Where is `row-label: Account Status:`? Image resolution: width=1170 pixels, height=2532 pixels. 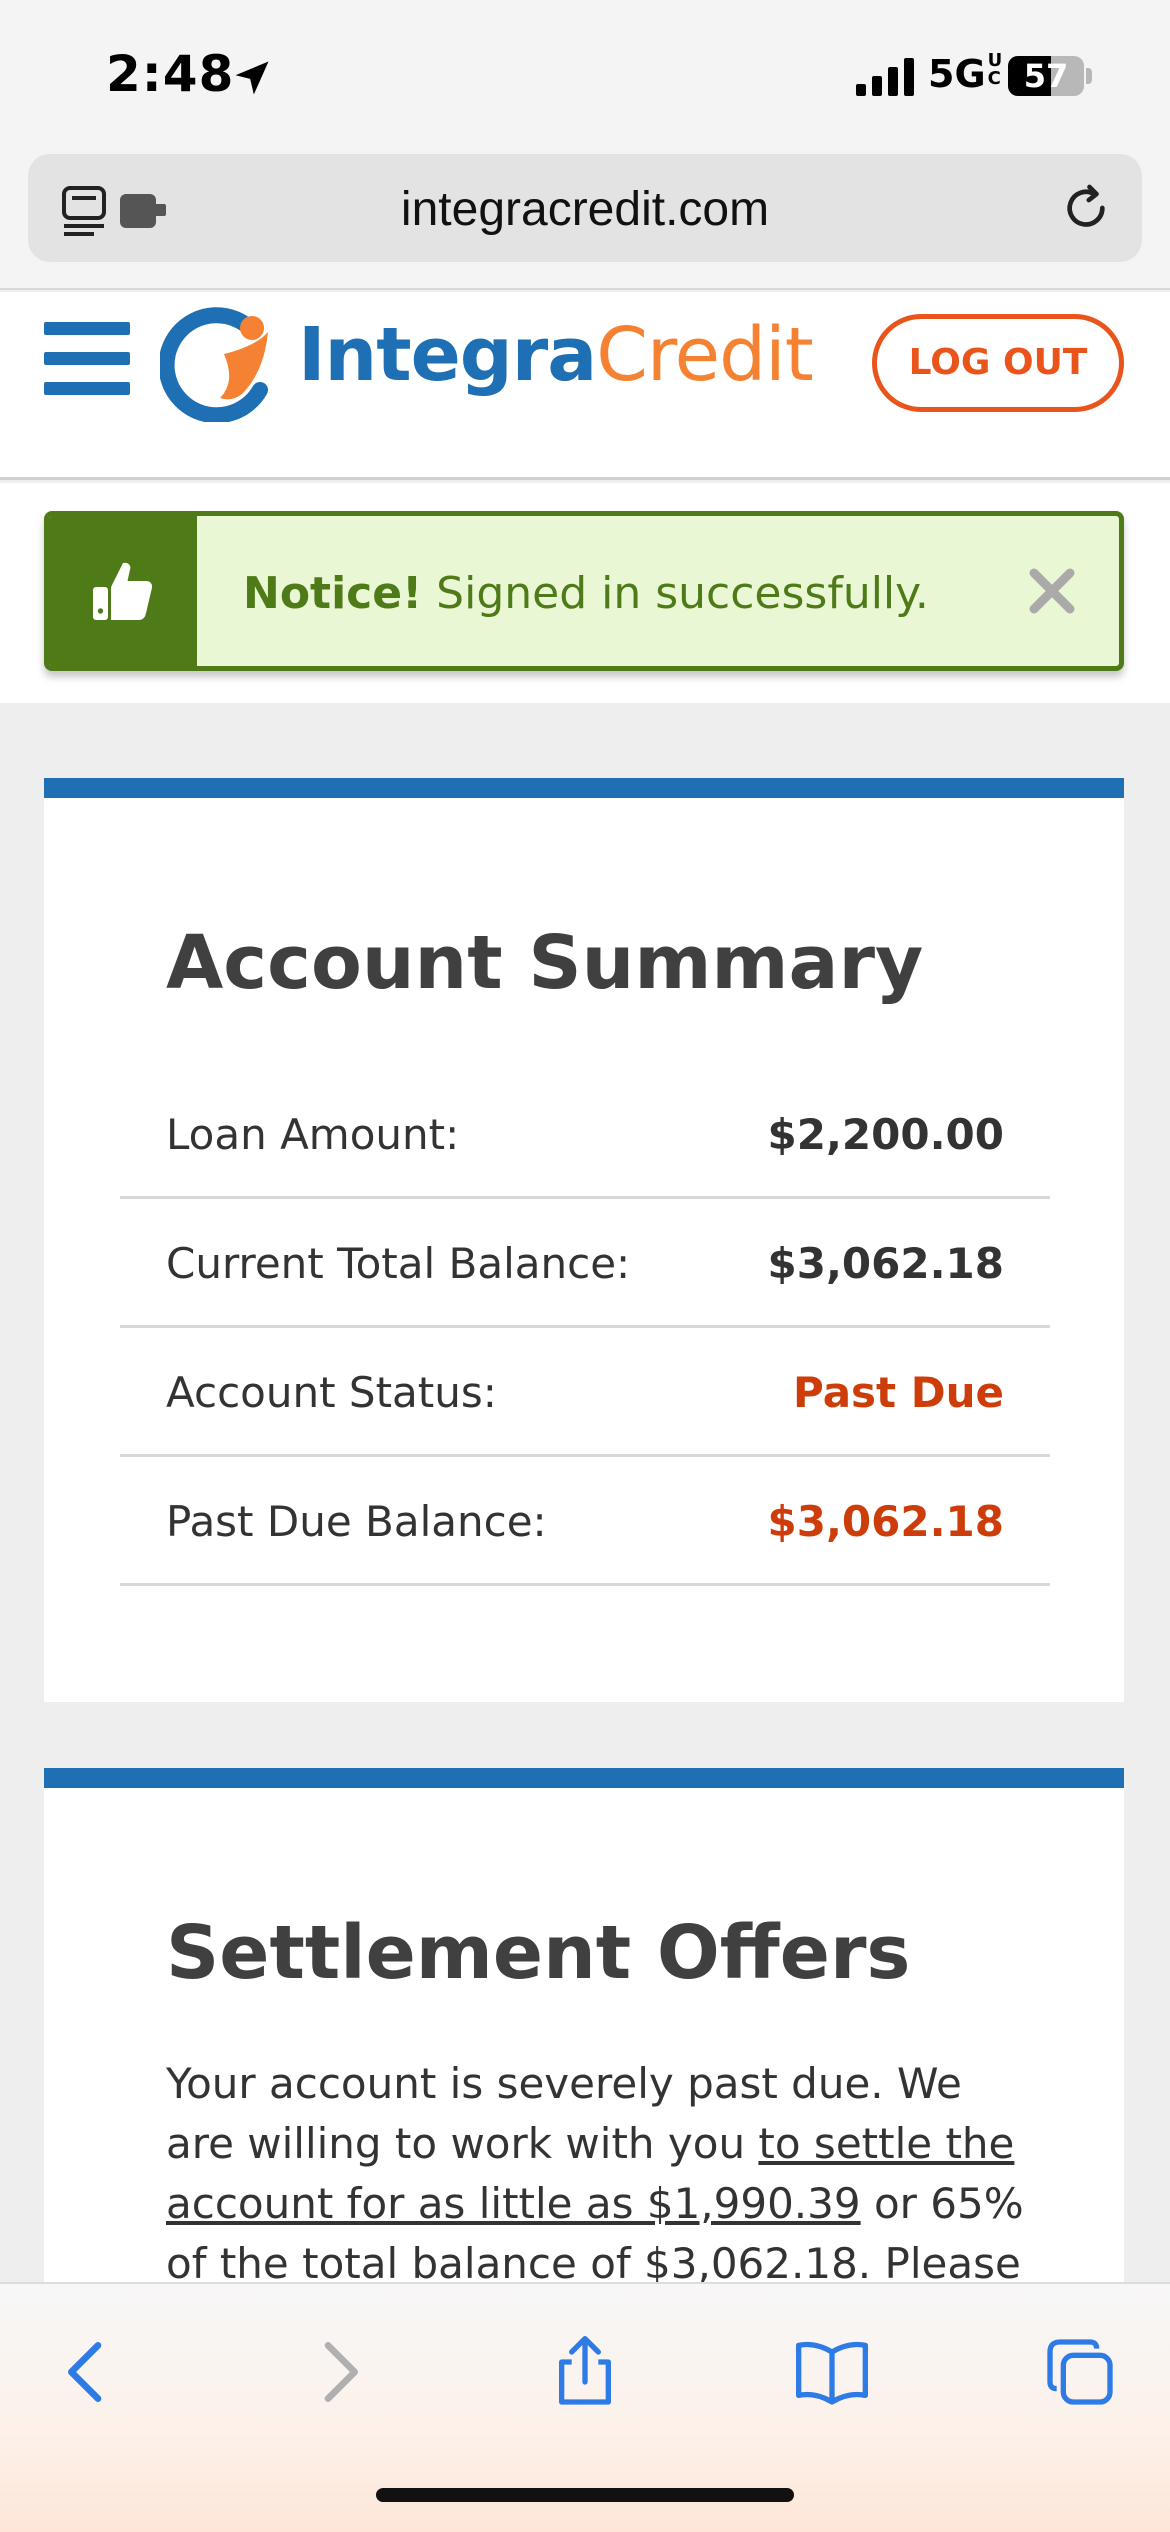
row-label: Account Status: is located at coordinates (331, 1392).